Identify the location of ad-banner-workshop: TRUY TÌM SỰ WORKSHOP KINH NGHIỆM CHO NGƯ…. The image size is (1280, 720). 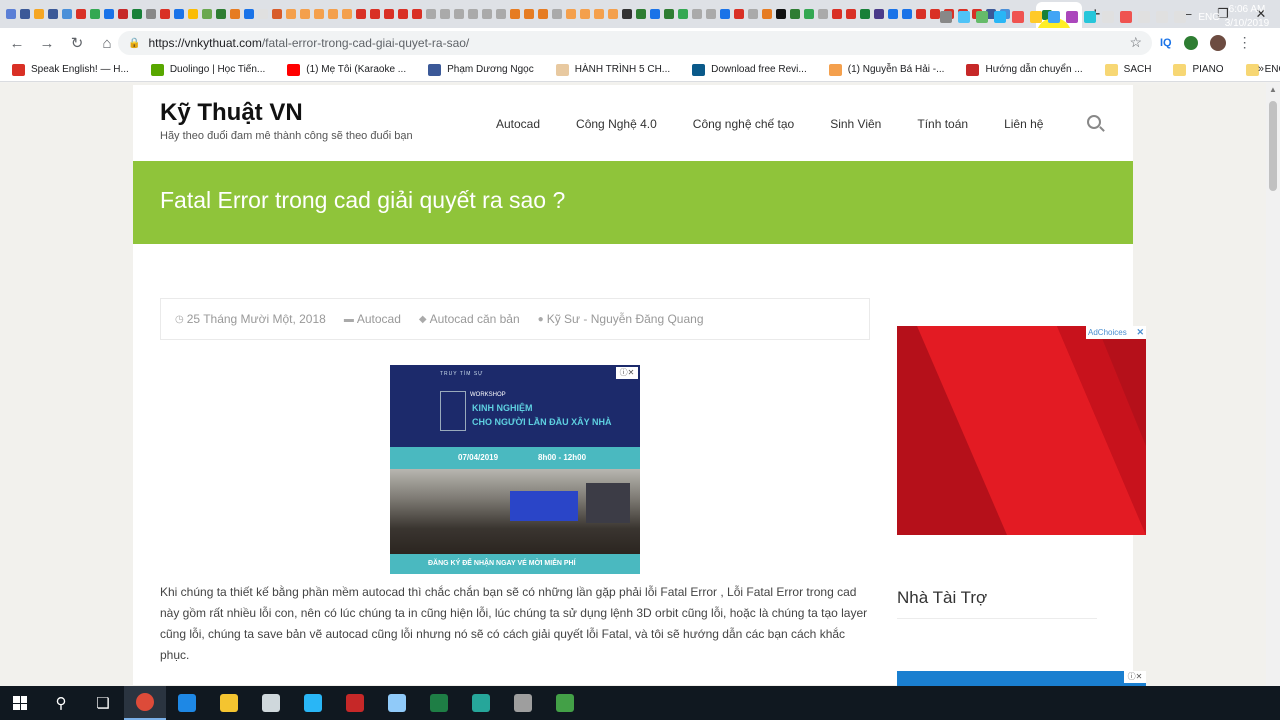
(515, 469).